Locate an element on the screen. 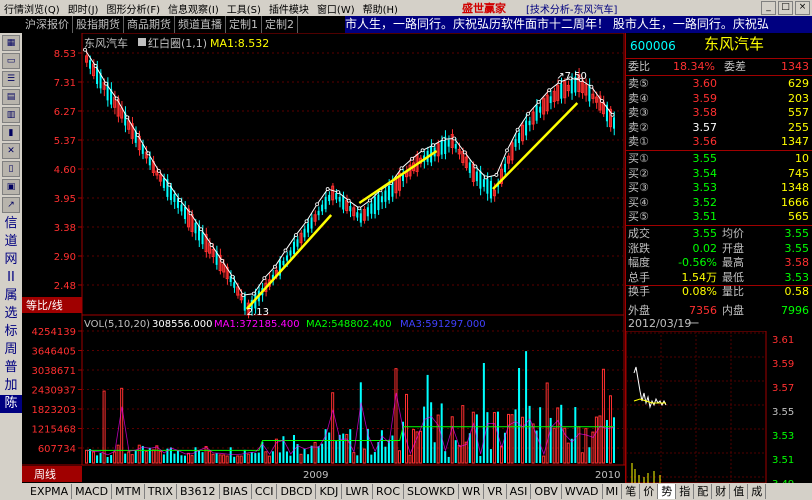 This screenshot has height=500, width=812. maximize-icon: □ is located at coordinates (785, 8).